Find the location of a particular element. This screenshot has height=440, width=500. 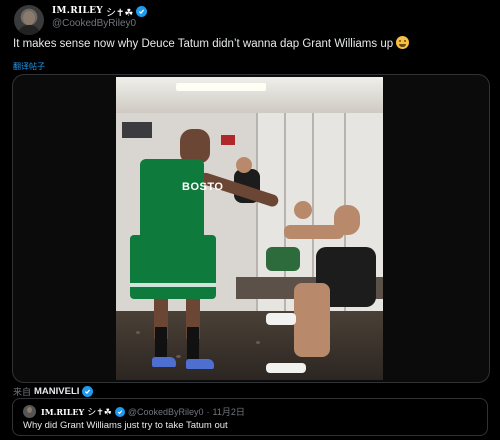

background-person-head is located at coordinates (244, 165).